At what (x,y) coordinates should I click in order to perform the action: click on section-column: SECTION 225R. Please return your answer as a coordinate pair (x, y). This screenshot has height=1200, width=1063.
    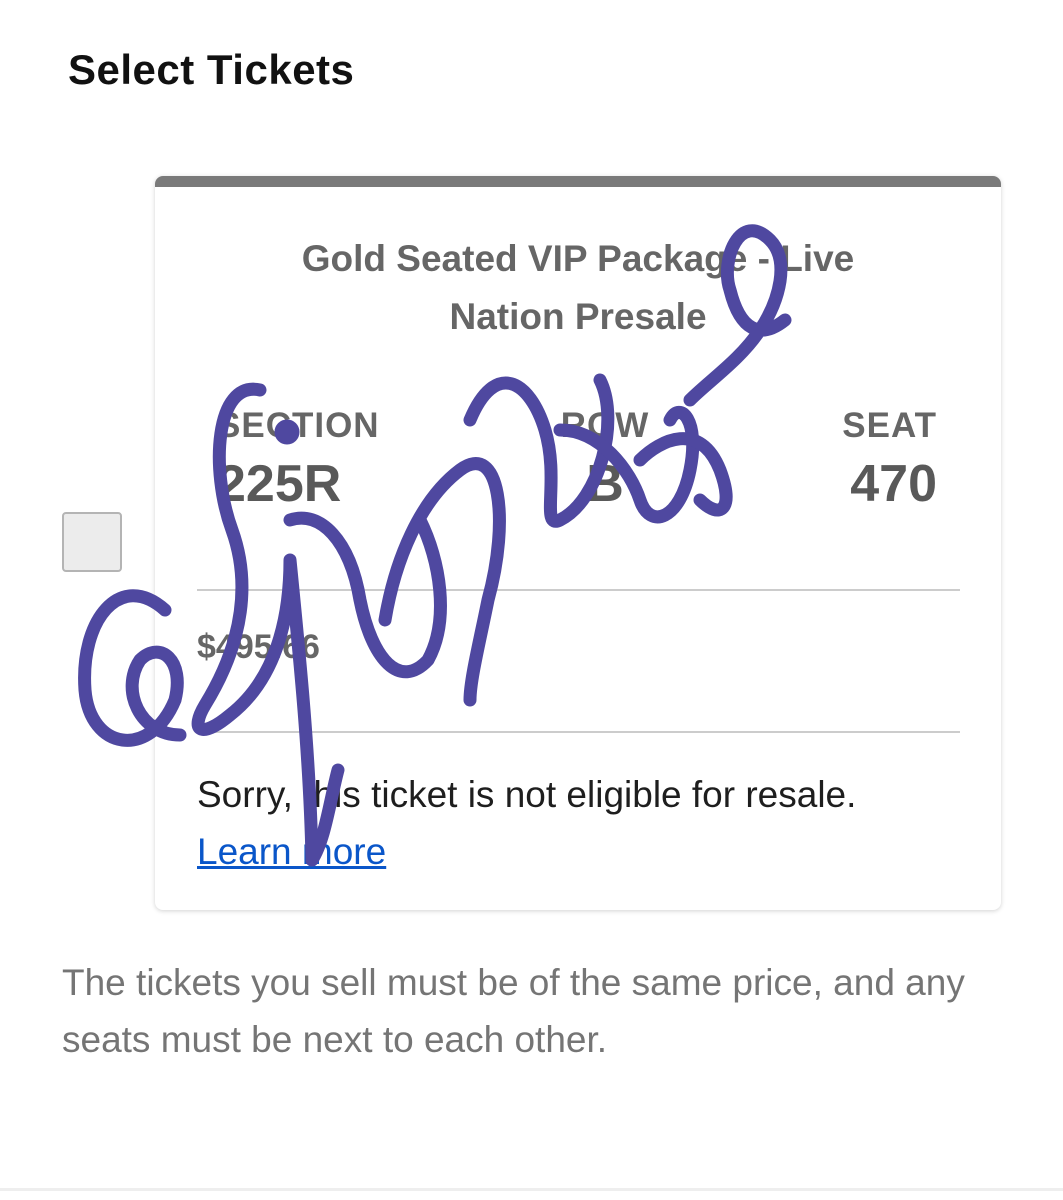
    Looking at the image, I should click on (298, 460).